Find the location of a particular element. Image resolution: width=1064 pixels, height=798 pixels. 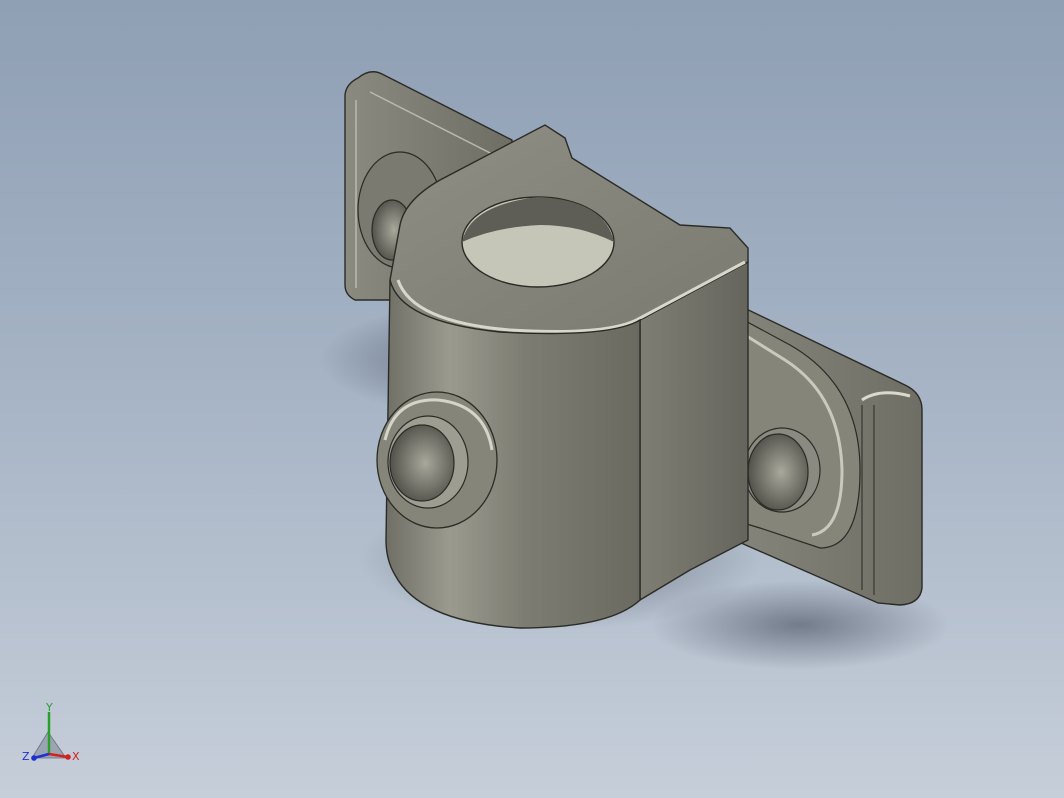

side-bore-hole is located at coordinates (437, 460).